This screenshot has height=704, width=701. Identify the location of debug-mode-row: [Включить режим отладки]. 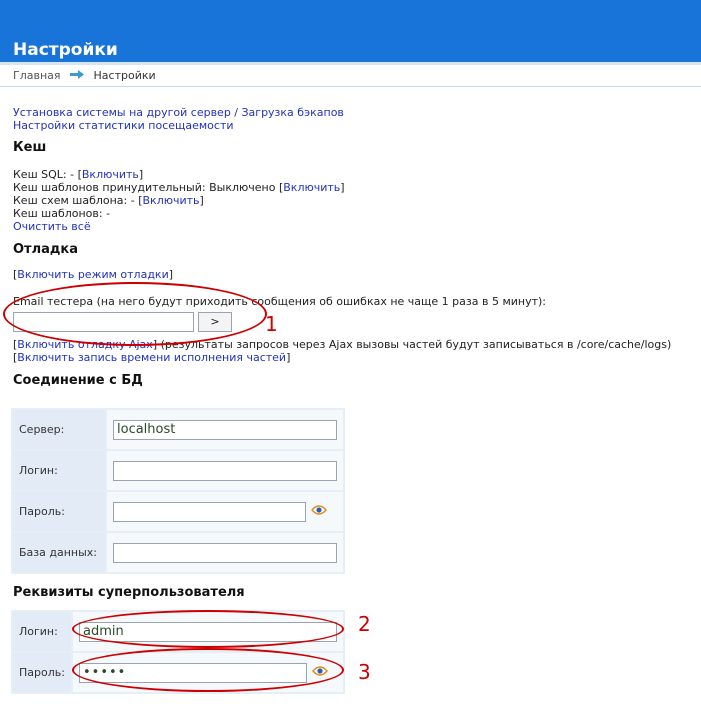
(93, 274).